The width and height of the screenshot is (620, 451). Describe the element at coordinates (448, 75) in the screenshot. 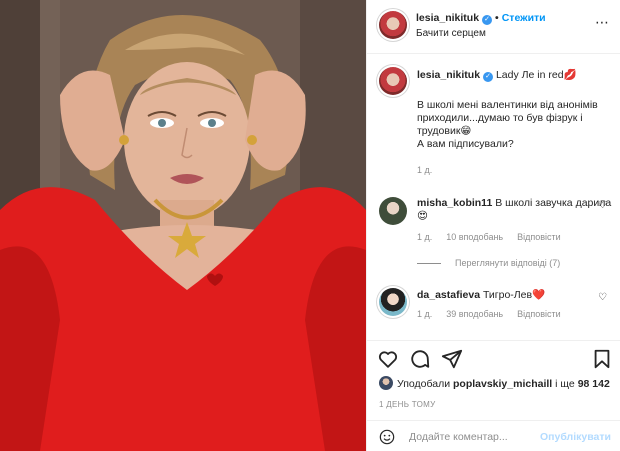

I see `caption-username: lesia_nikituk` at that location.